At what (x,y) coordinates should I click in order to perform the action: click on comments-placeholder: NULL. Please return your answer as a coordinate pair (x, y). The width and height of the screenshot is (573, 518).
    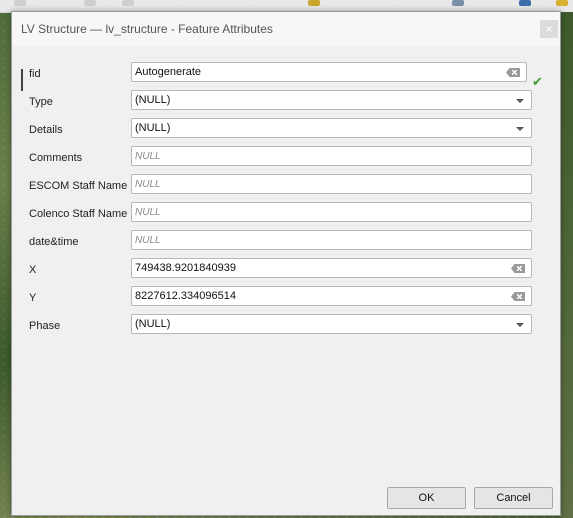
    Looking at the image, I should click on (148, 156).